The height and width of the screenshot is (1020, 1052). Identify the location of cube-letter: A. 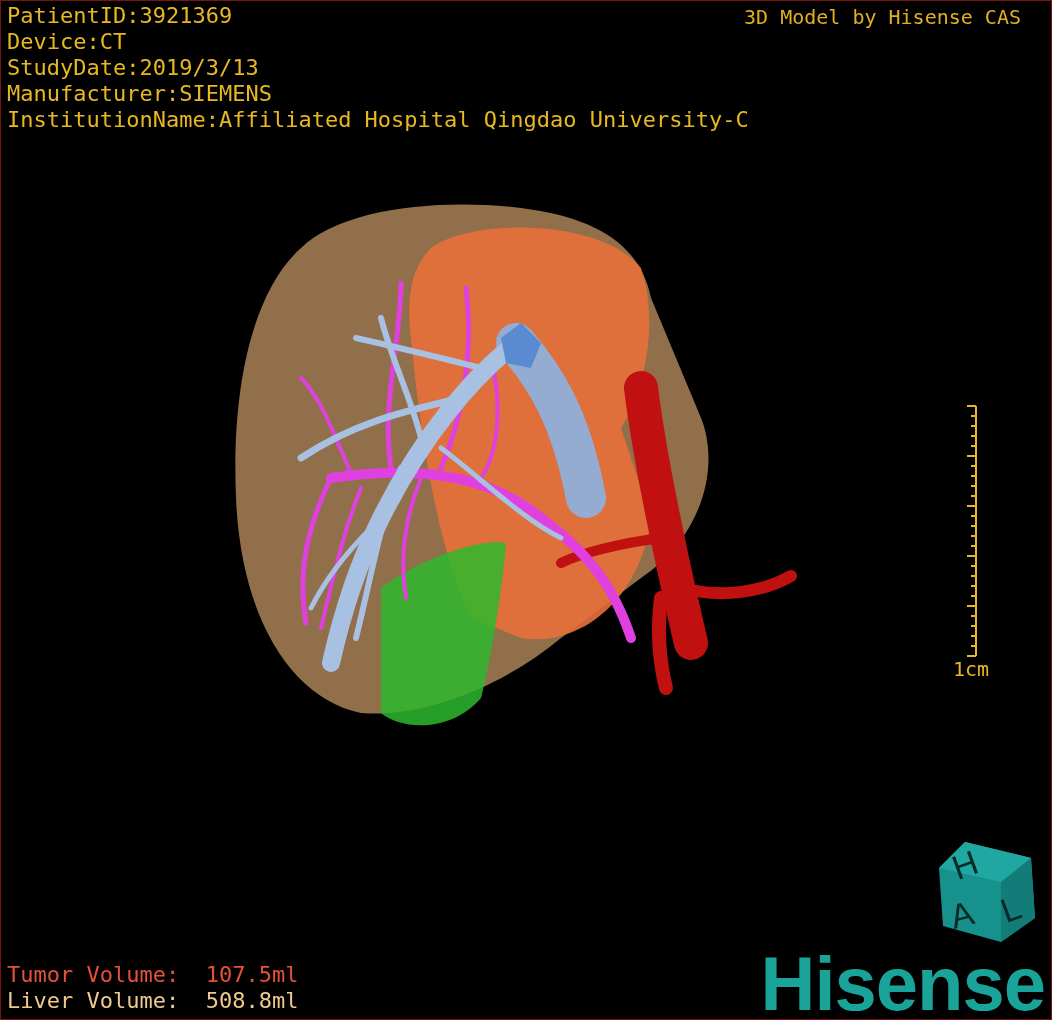
(962, 914).